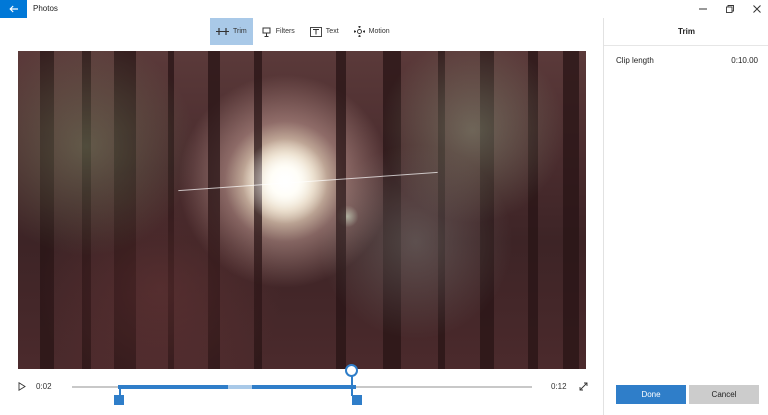 This screenshot has width=768, height=415. Describe the element at coordinates (744, 60) in the screenshot. I see `clip-length-value: 0:10.00` at that location.